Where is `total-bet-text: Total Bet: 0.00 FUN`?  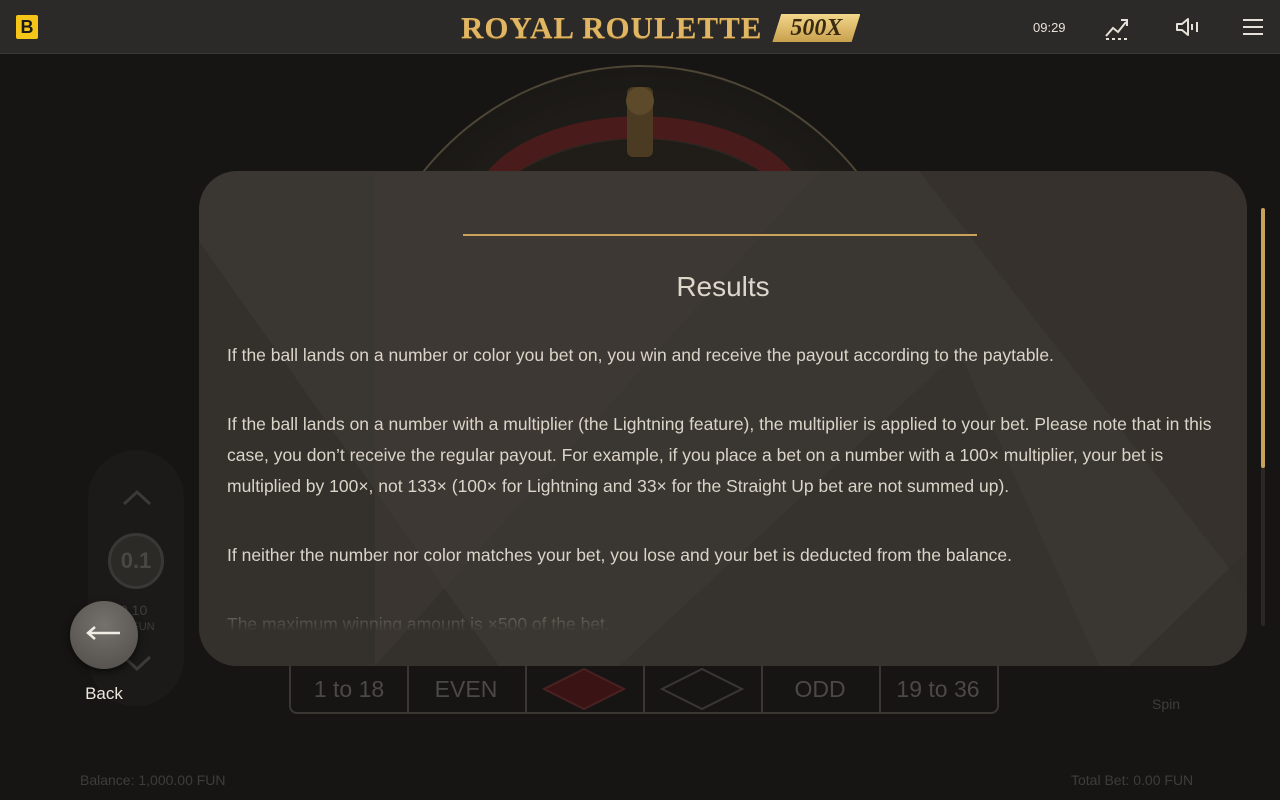
total-bet-text: Total Bet: 0.00 FUN is located at coordinates (1132, 780).